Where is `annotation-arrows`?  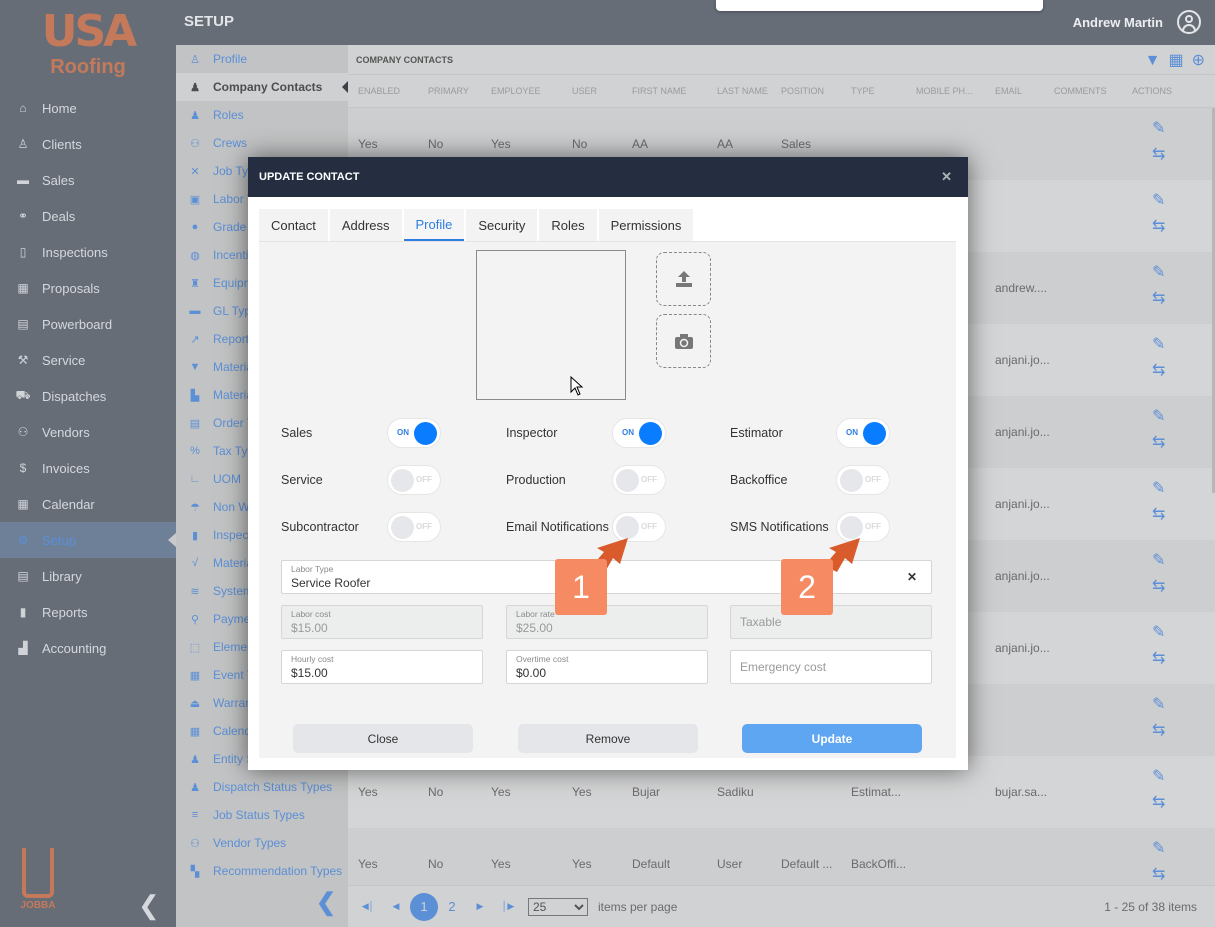 annotation-arrows is located at coordinates (726, 555).